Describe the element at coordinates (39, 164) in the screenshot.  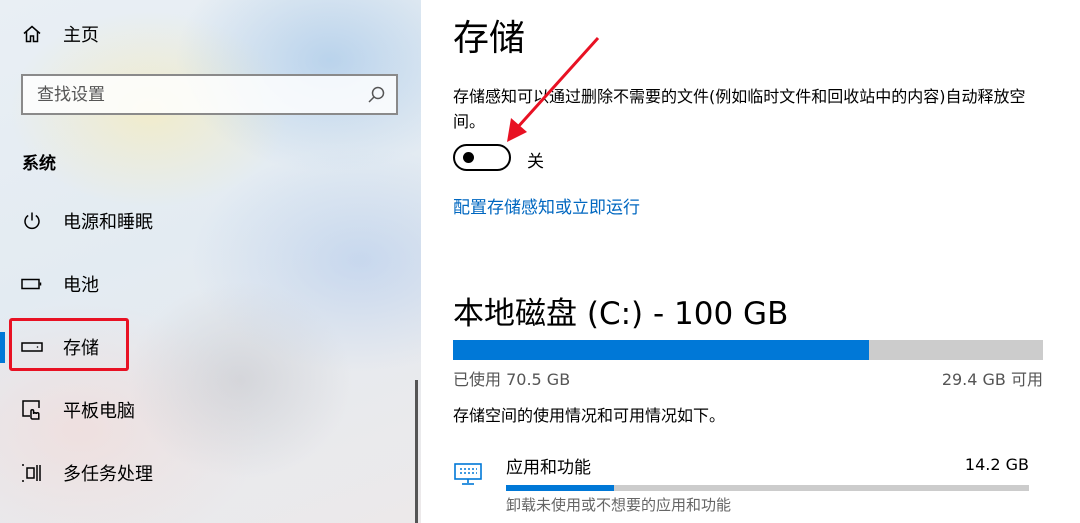
I see `section-title: 系统` at that location.